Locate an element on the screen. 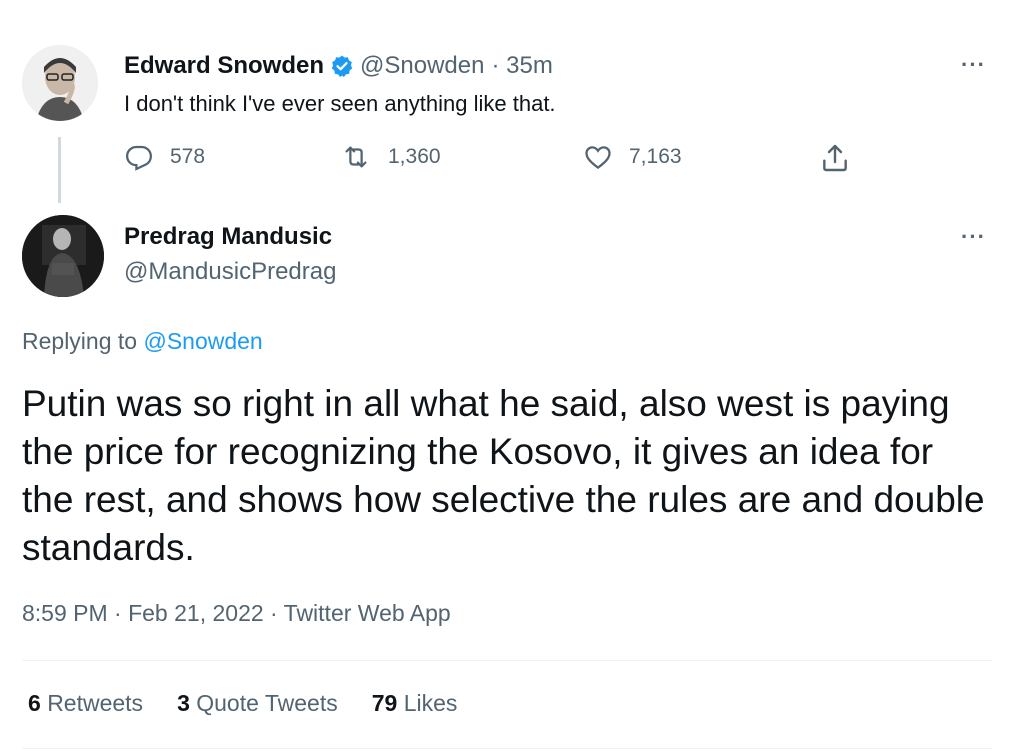  retweets-stat: 6 Retweets is located at coordinates (85, 703).